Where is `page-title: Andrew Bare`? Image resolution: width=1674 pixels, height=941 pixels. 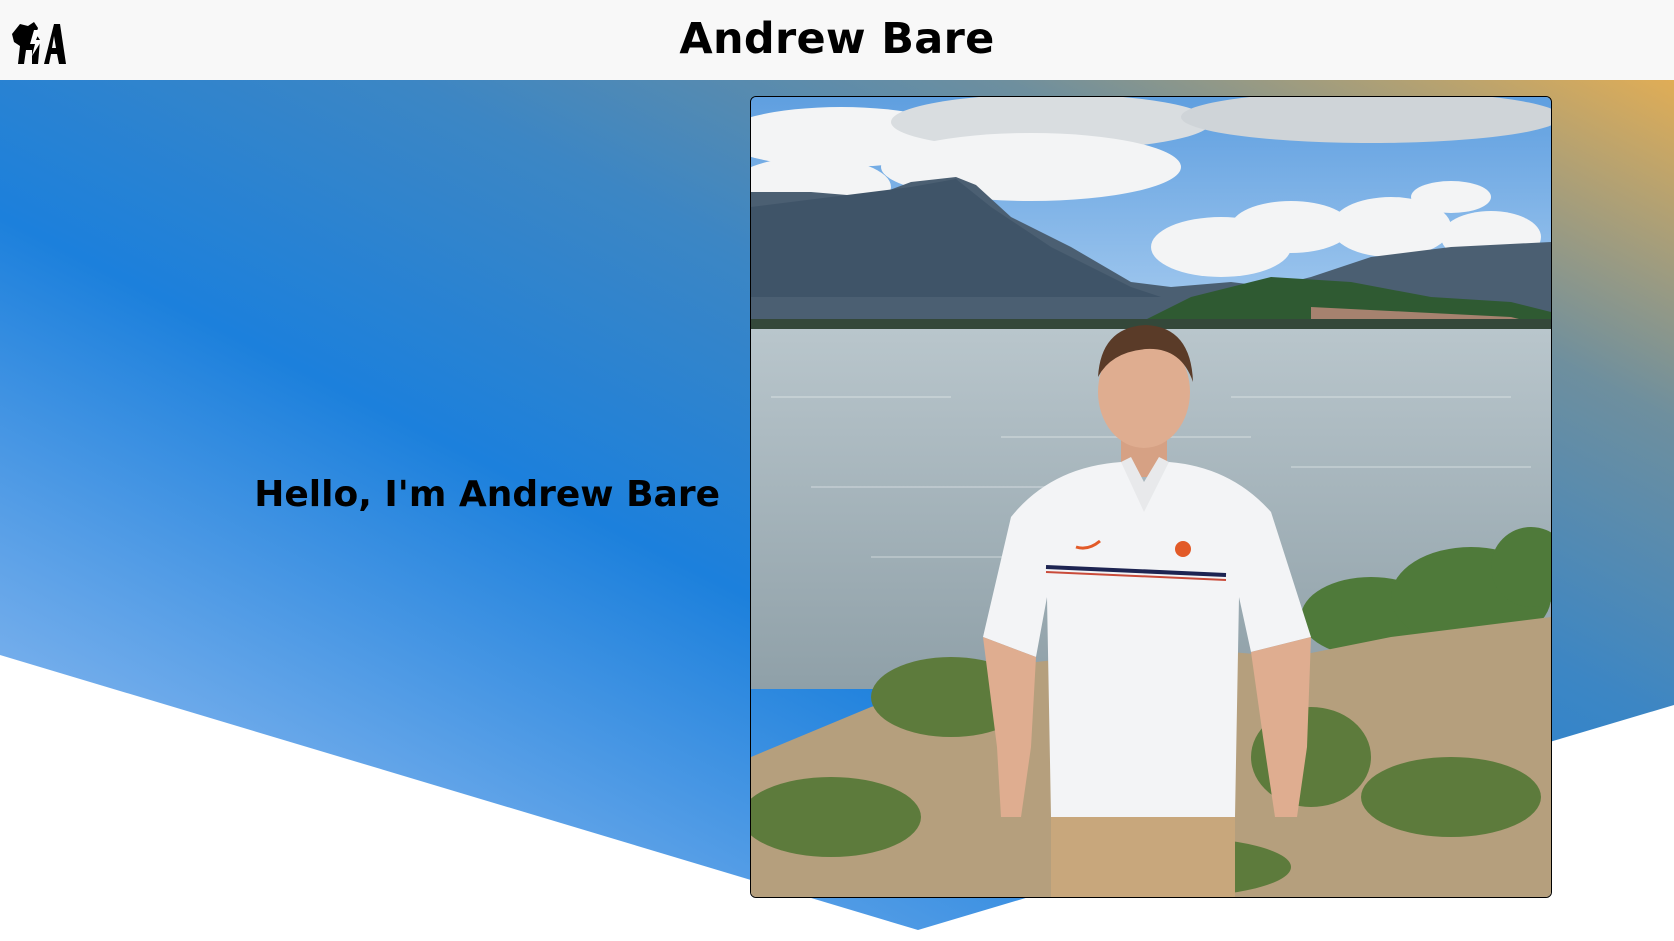
page-title: Andrew Bare is located at coordinates (837, 39).